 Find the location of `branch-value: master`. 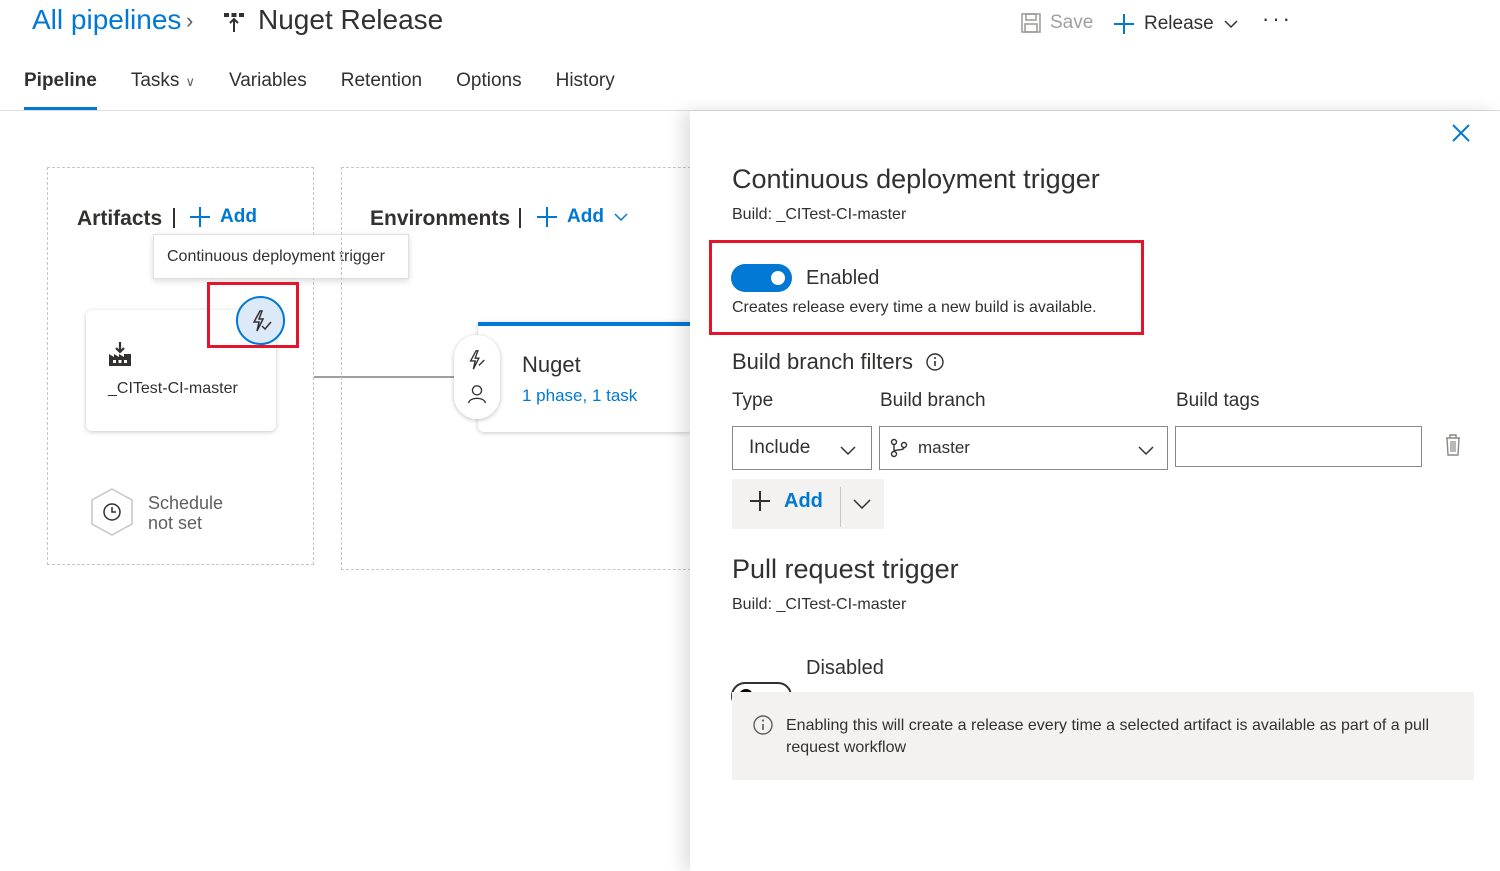

branch-value: master is located at coordinates (944, 447).